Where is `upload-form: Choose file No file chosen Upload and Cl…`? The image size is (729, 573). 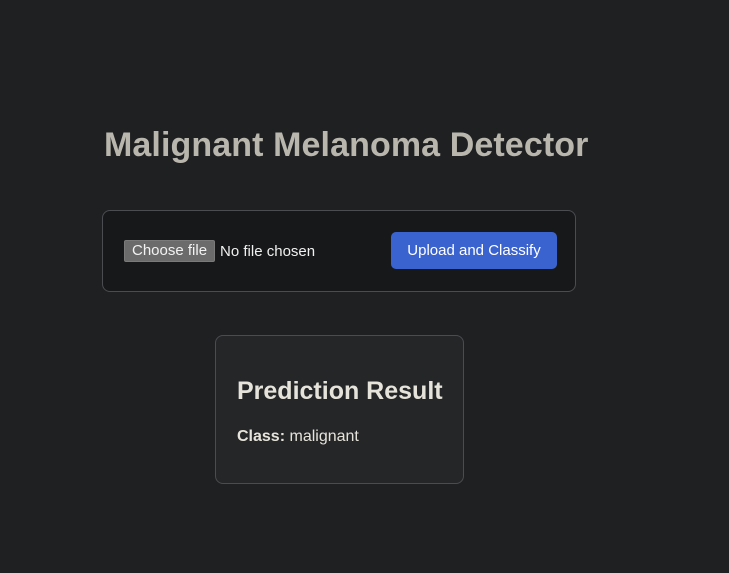
upload-form: Choose file No file chosen Upload and Cl… is located at coordinates (339, 251).